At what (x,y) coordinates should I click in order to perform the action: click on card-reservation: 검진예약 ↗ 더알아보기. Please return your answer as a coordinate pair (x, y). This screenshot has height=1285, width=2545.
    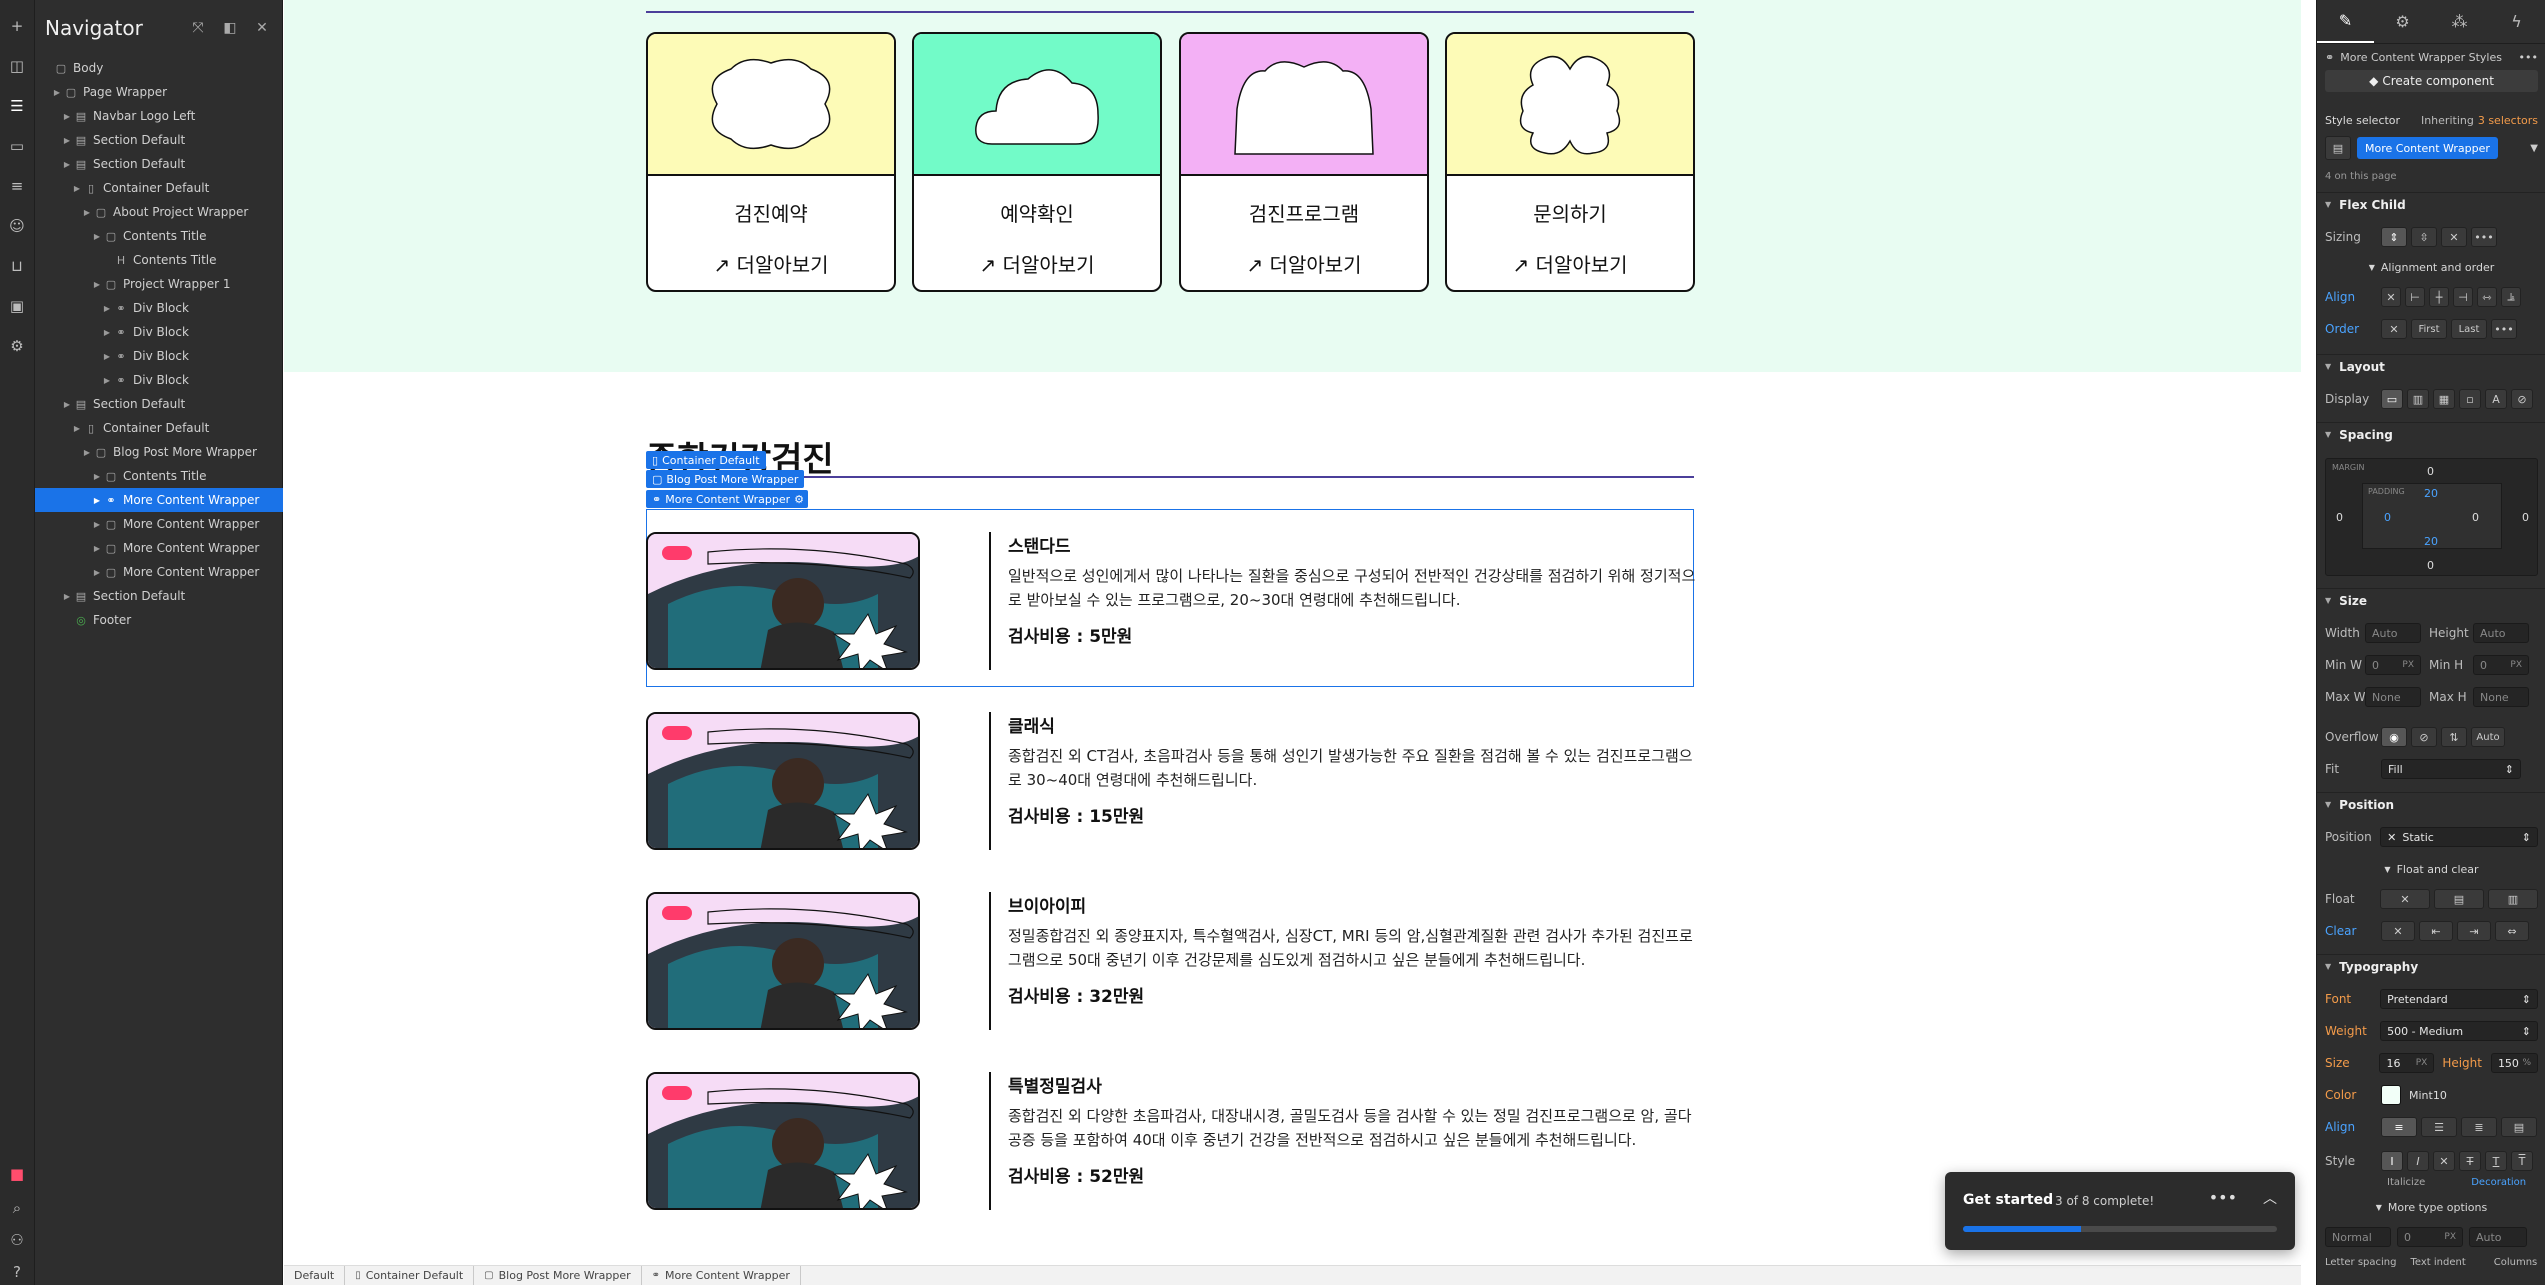
    Looking at the image, I should click on (771, 162).